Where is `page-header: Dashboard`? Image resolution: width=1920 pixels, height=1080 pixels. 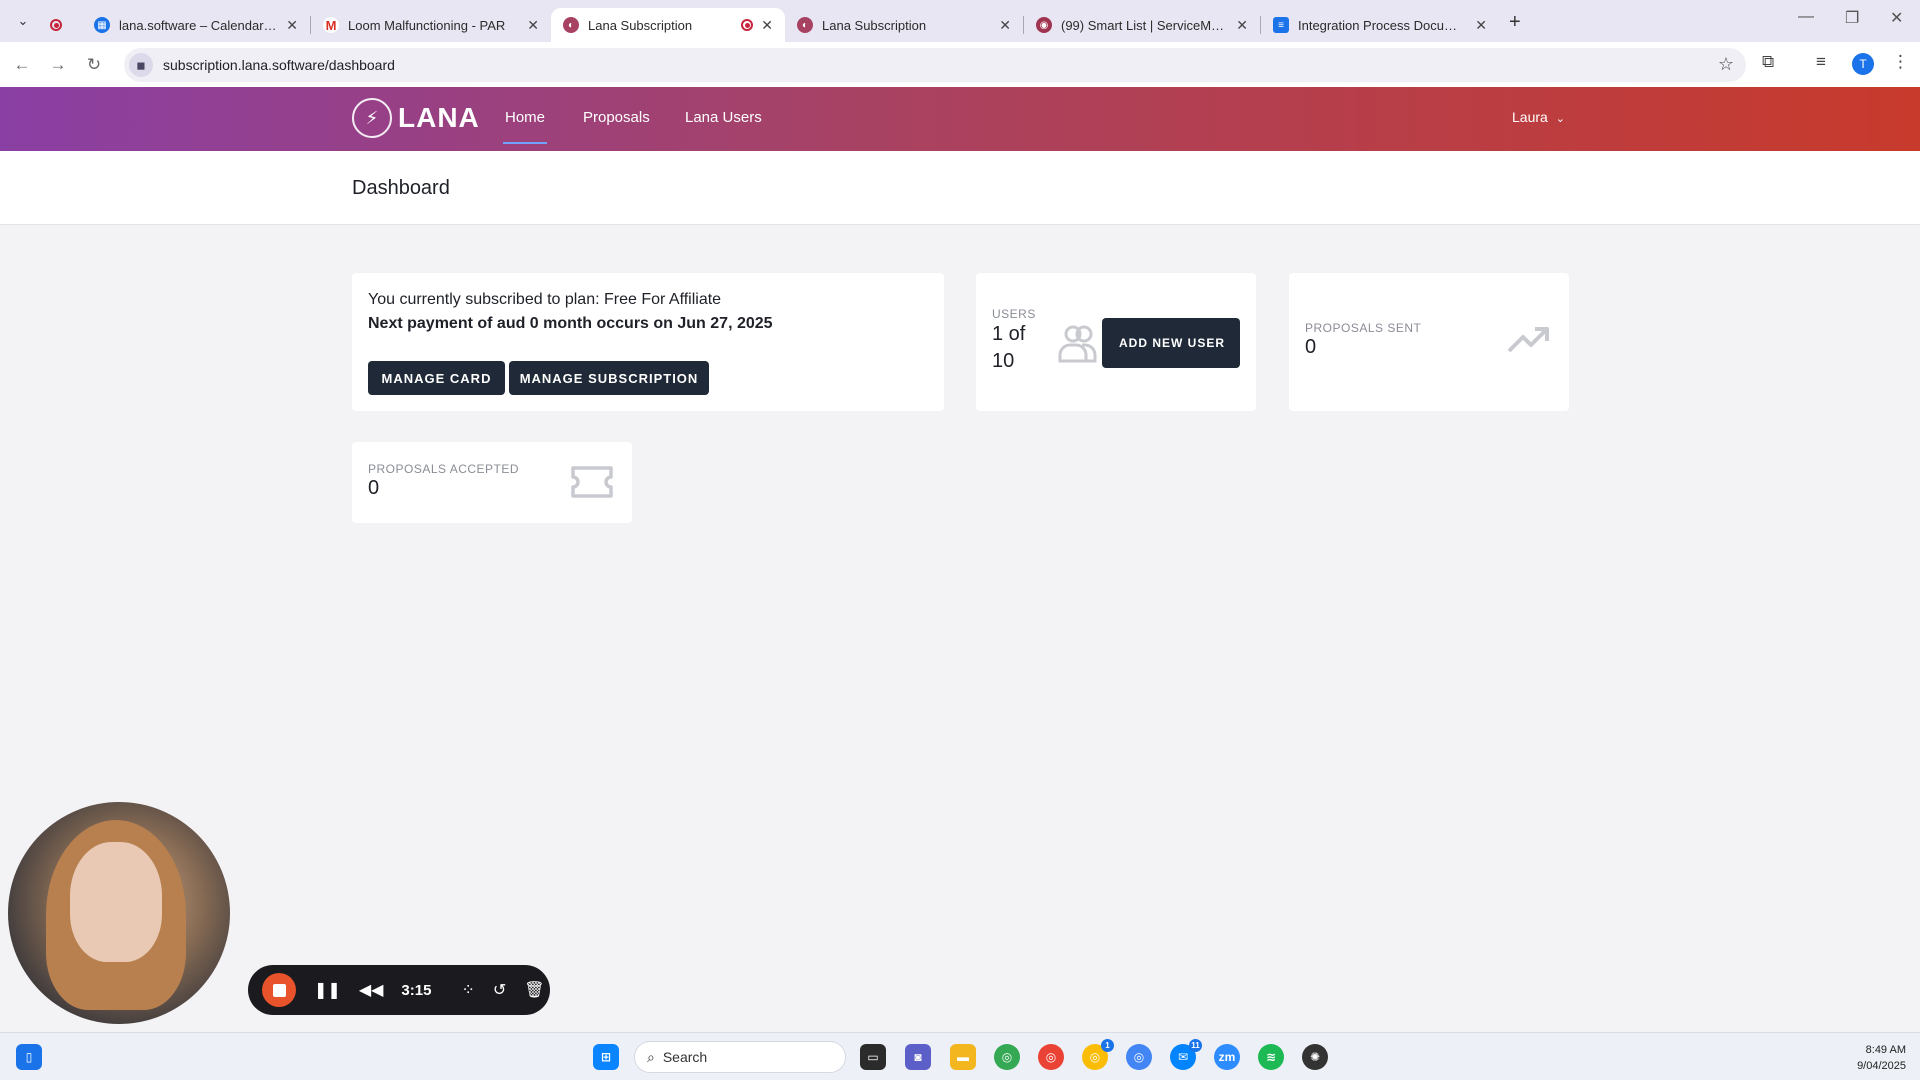
page-header: Dashboard is located at coordinates (960, 188).